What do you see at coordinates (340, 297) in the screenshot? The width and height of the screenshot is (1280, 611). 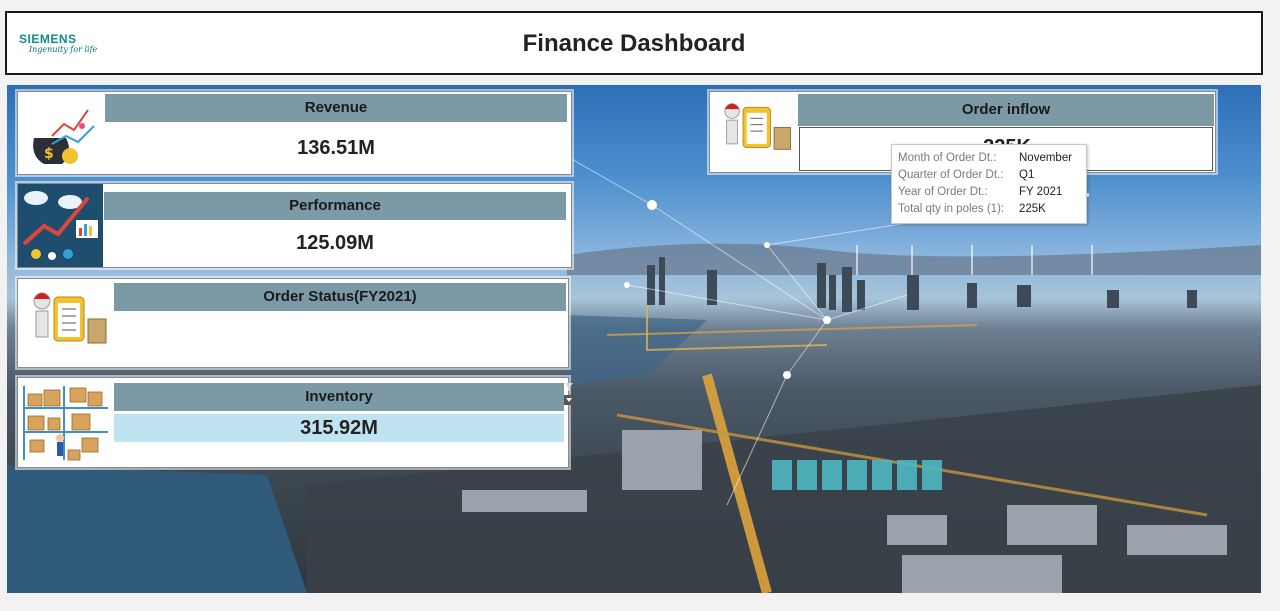 I see `order-status-label: Order Status(FY2021)` at bounding box center [340, 297].